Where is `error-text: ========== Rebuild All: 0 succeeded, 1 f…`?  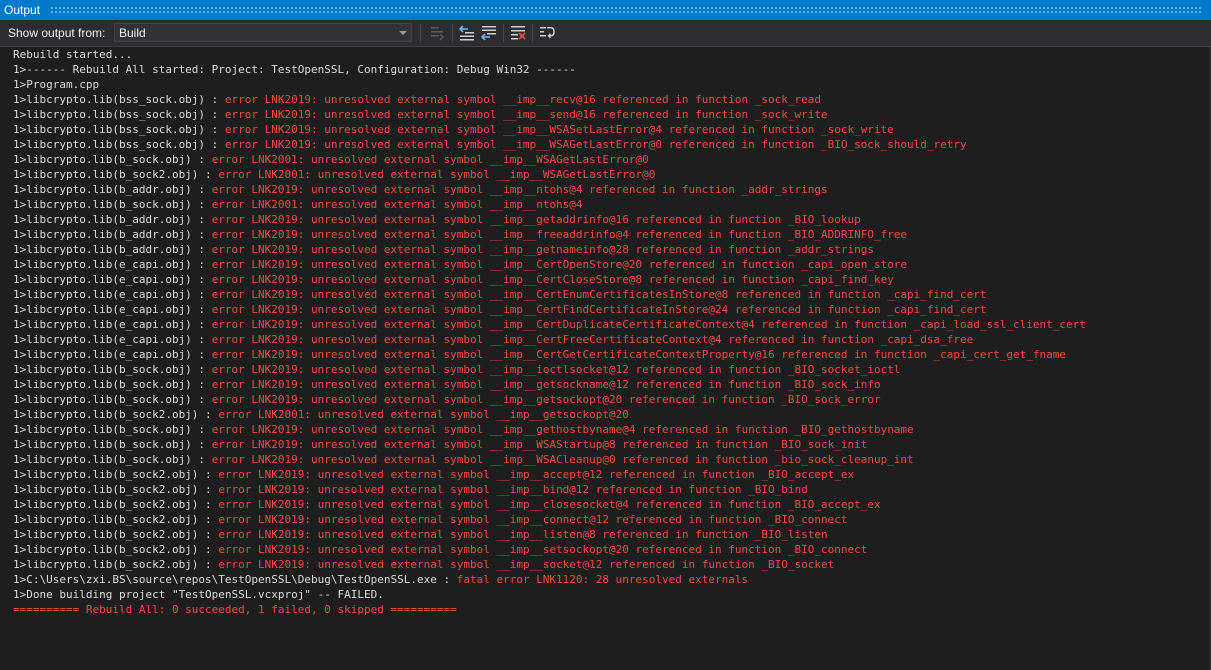
error-text: ========== Rebuild All: 0 succeeded, 1 f… is located at coordinates (235, 609).